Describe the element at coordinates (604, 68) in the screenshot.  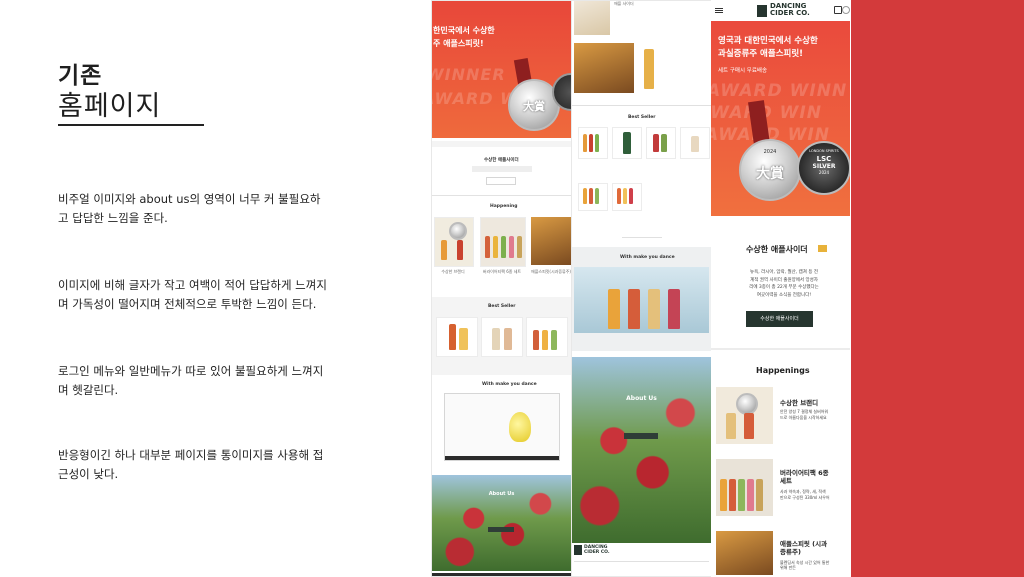
I see `product-photo-gold` at that location.